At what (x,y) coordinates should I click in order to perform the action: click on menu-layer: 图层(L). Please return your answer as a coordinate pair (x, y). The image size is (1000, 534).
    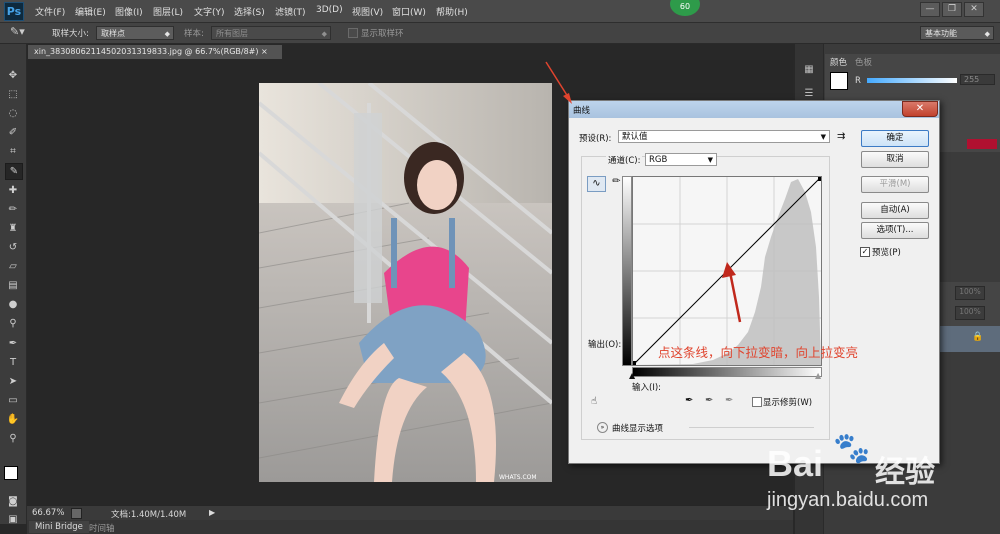
    Looking at the image, I should click on (168, 11).